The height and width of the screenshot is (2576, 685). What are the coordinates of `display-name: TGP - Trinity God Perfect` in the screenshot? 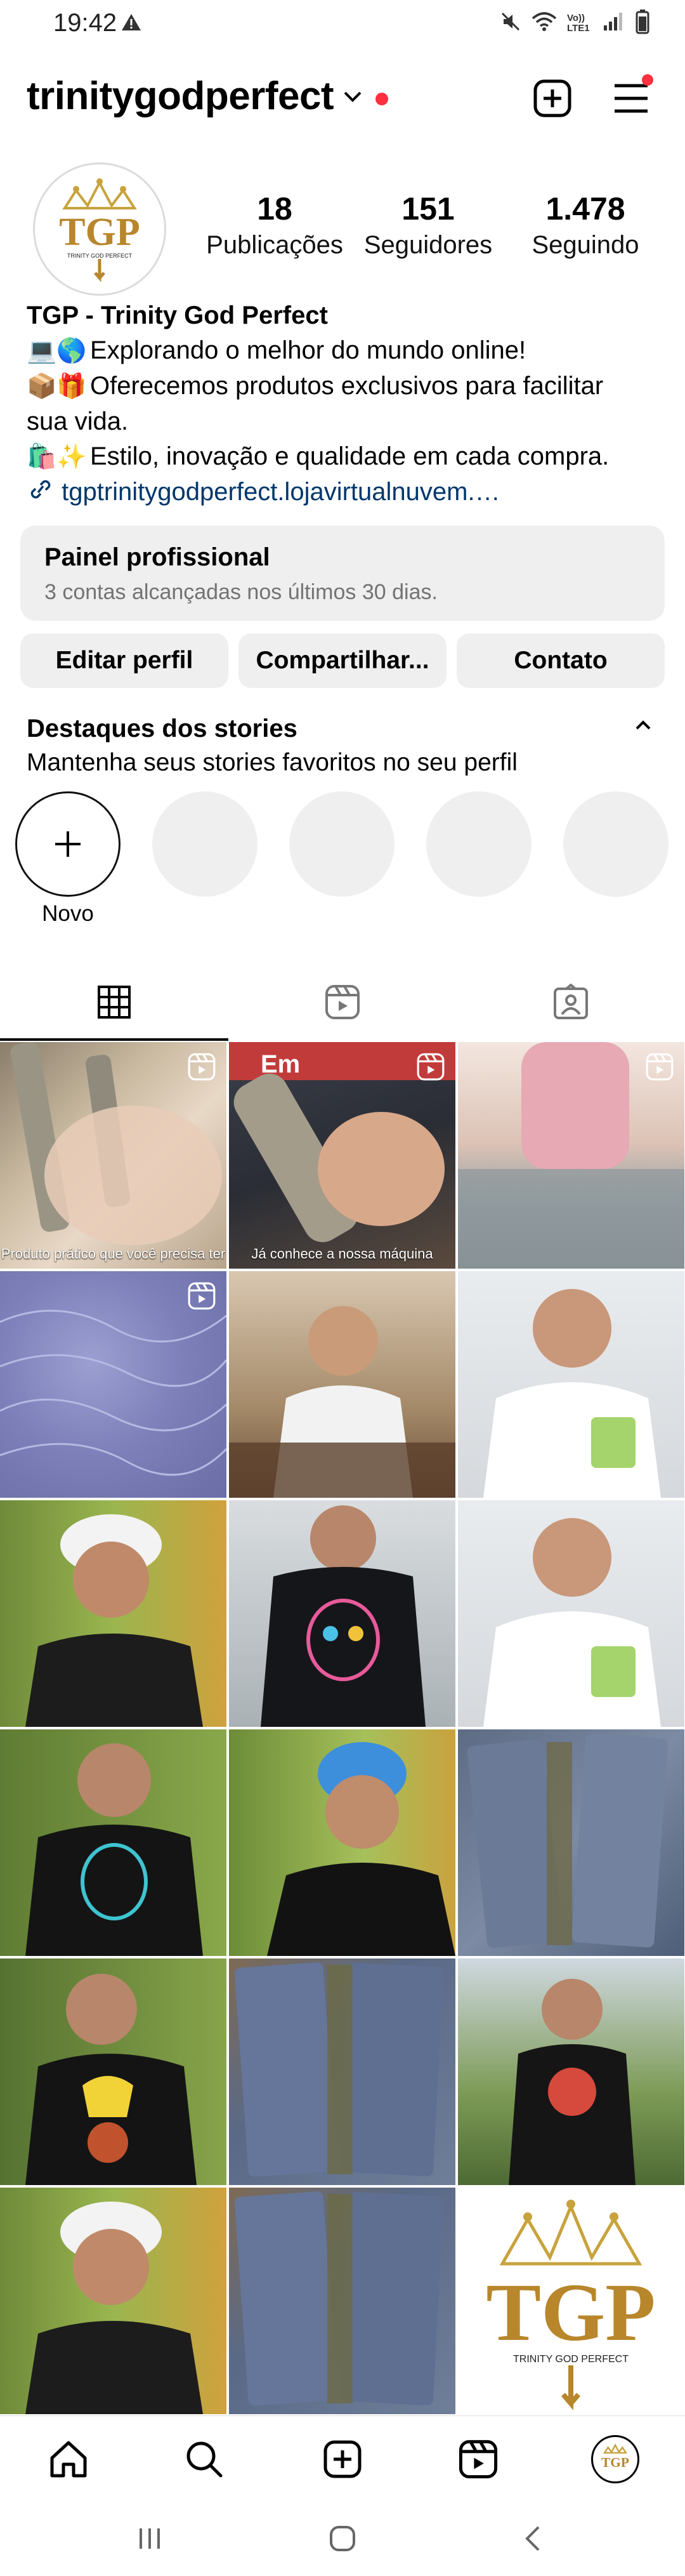 It's located at (178, 315).